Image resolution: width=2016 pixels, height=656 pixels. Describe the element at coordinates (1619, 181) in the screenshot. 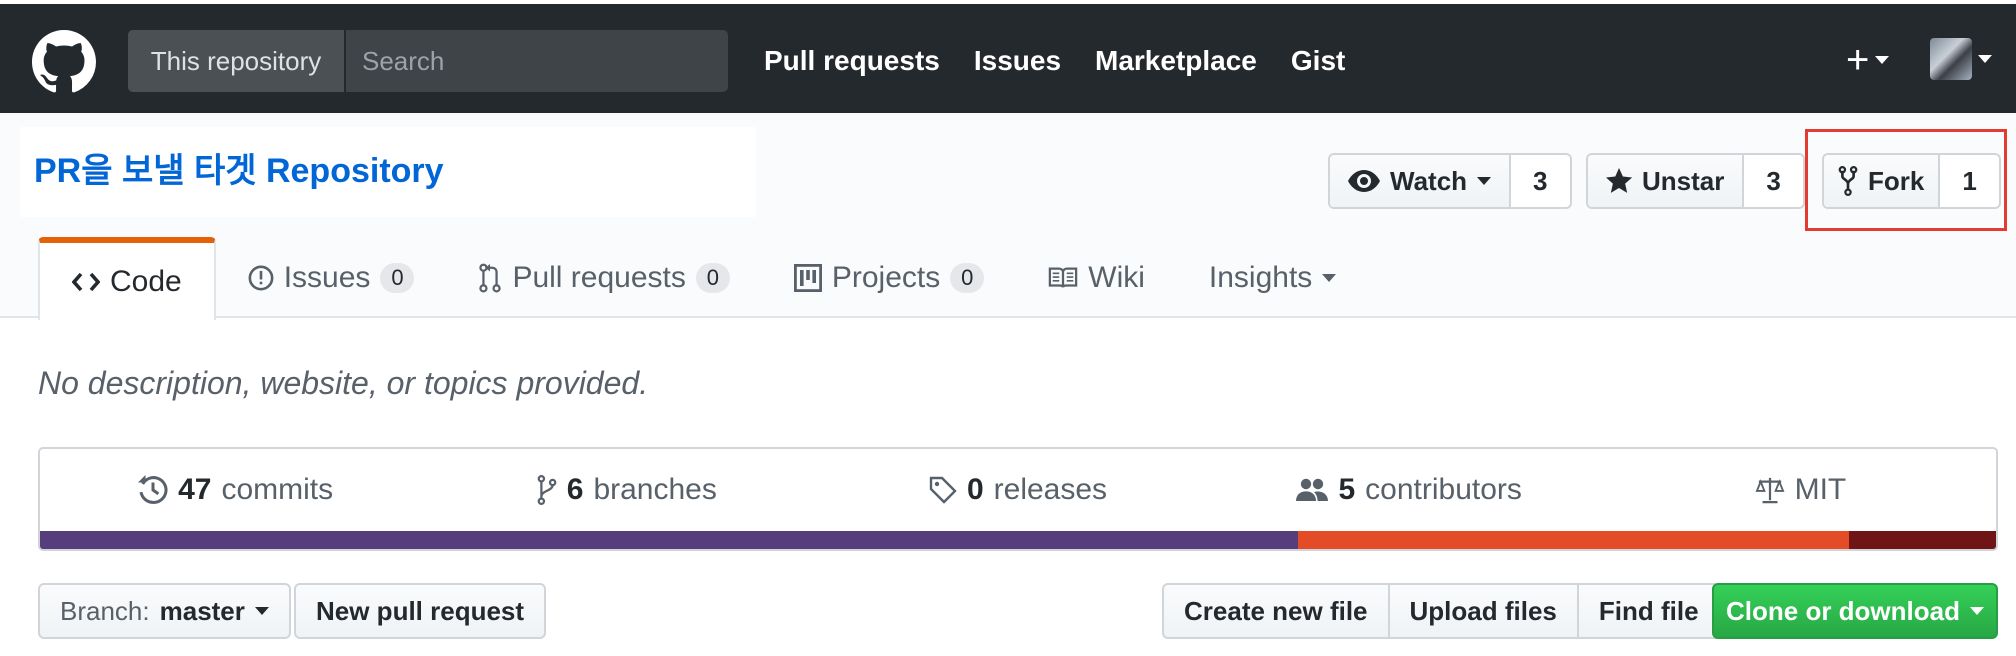

I see `star-icon` at that location.